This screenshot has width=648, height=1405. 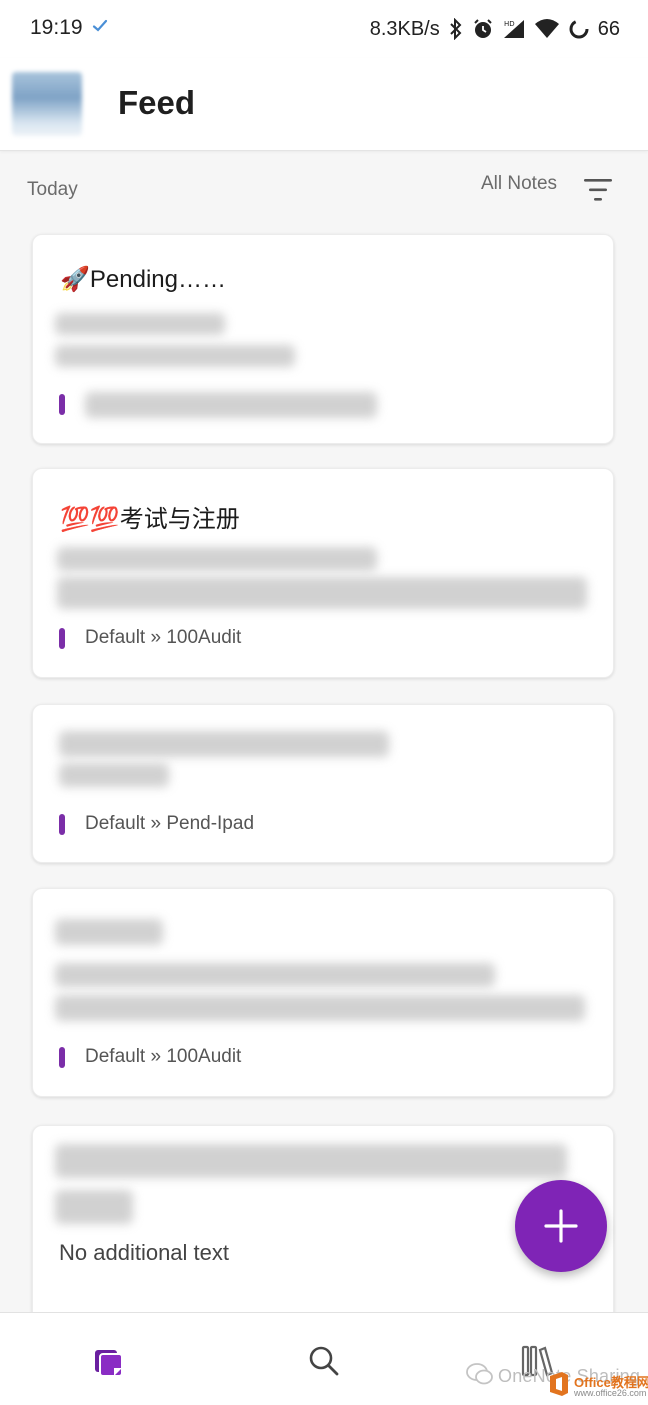 What do you see at coordinates (608, 28) in the screenshot?
I see `battery-level: 66` at bounding box center [608, 28].